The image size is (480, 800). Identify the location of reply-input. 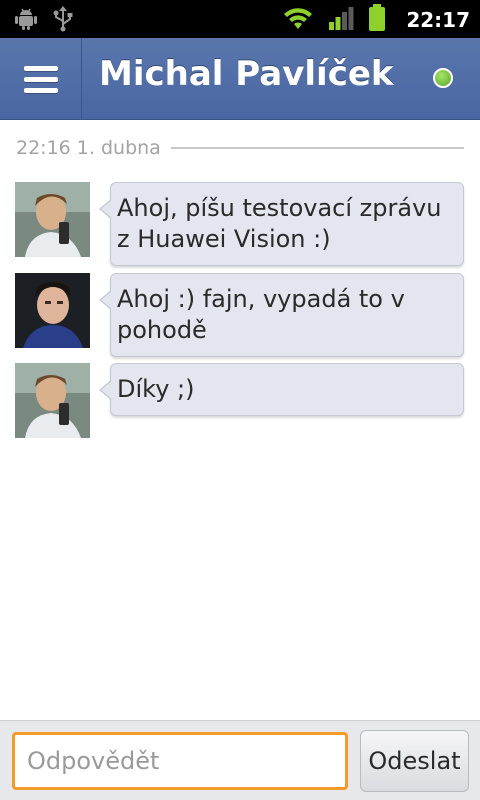
(180, 761).